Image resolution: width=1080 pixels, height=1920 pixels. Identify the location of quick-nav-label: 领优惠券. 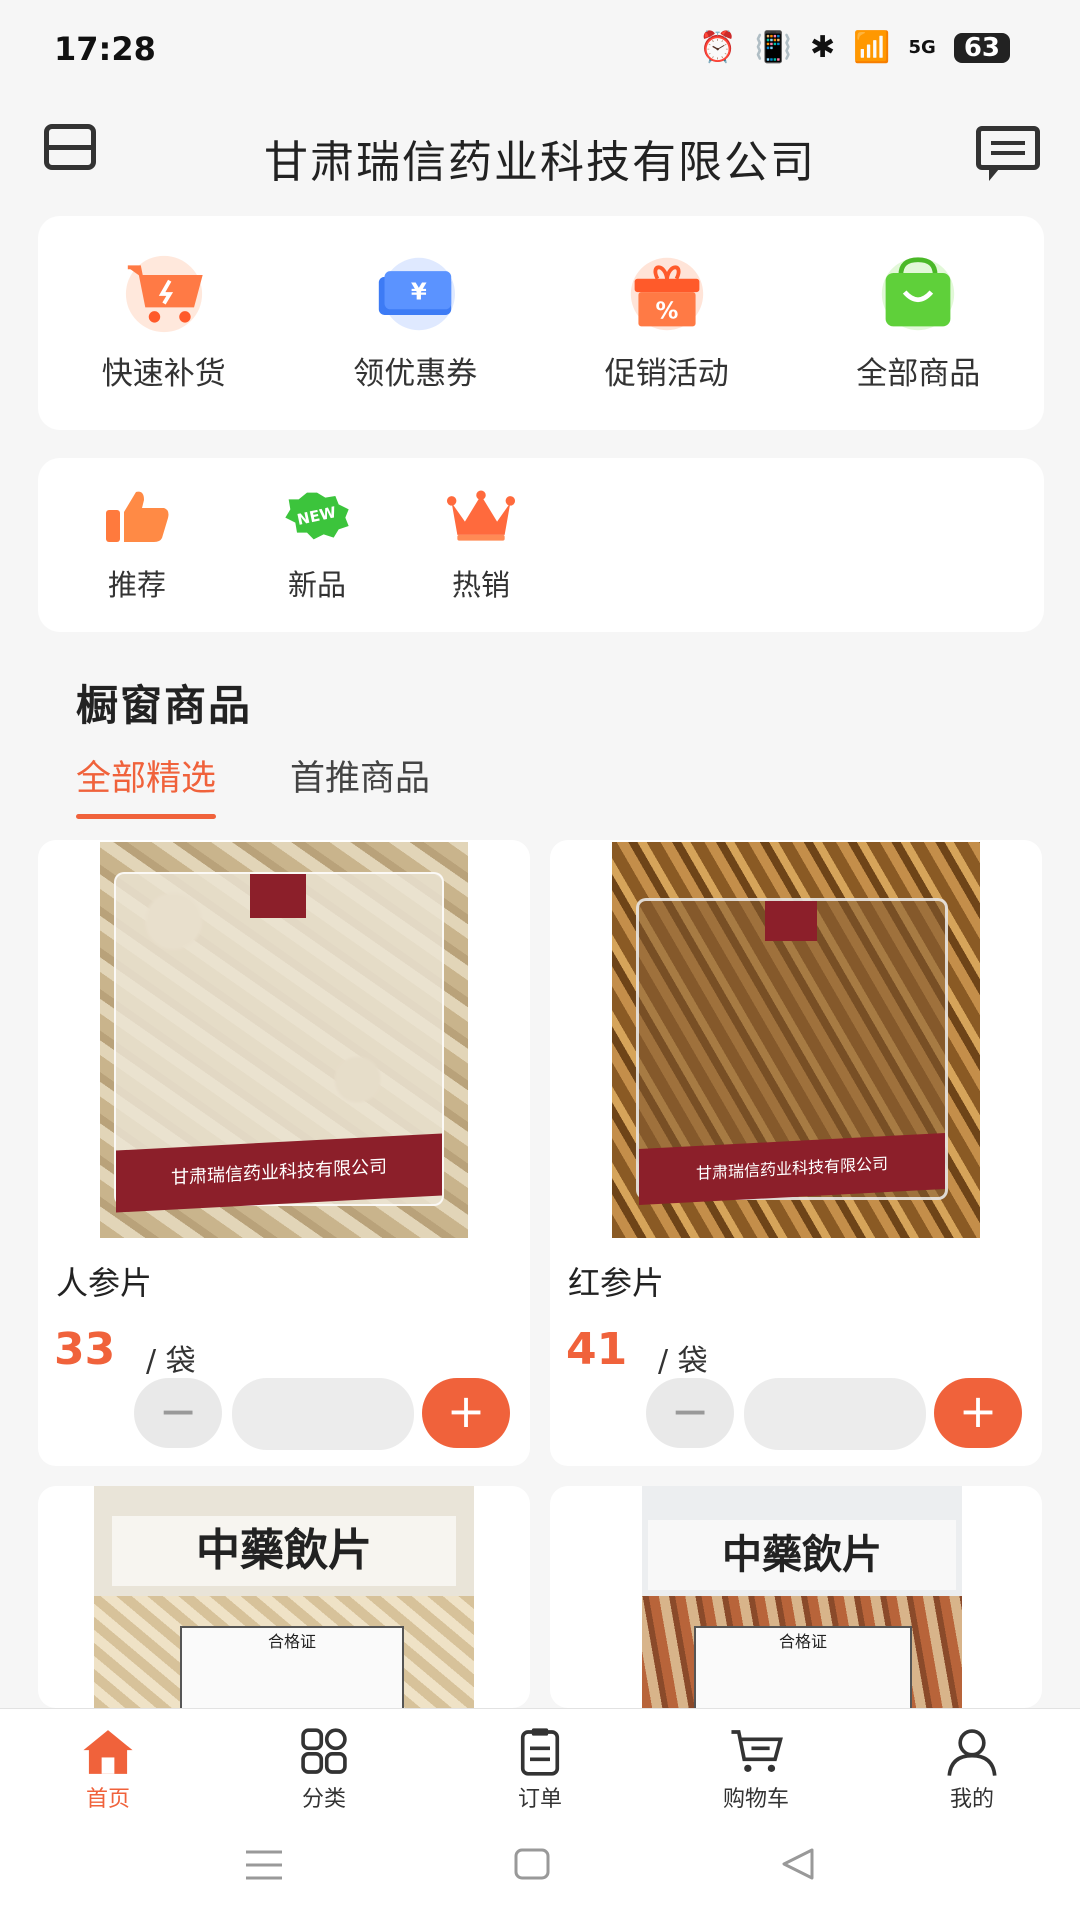
(415, 374).